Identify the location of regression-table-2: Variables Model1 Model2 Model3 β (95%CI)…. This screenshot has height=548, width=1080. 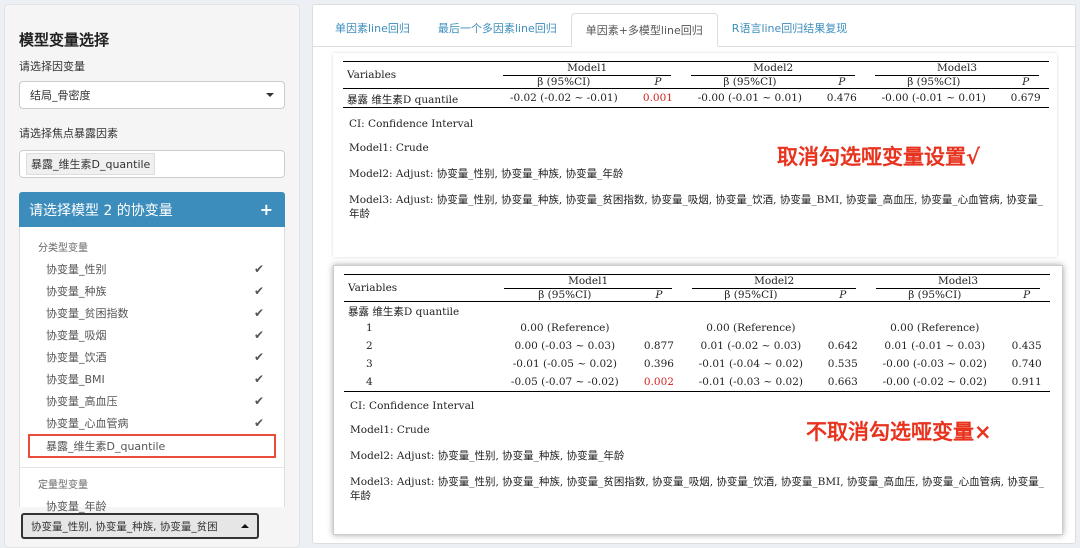
(697, 333).